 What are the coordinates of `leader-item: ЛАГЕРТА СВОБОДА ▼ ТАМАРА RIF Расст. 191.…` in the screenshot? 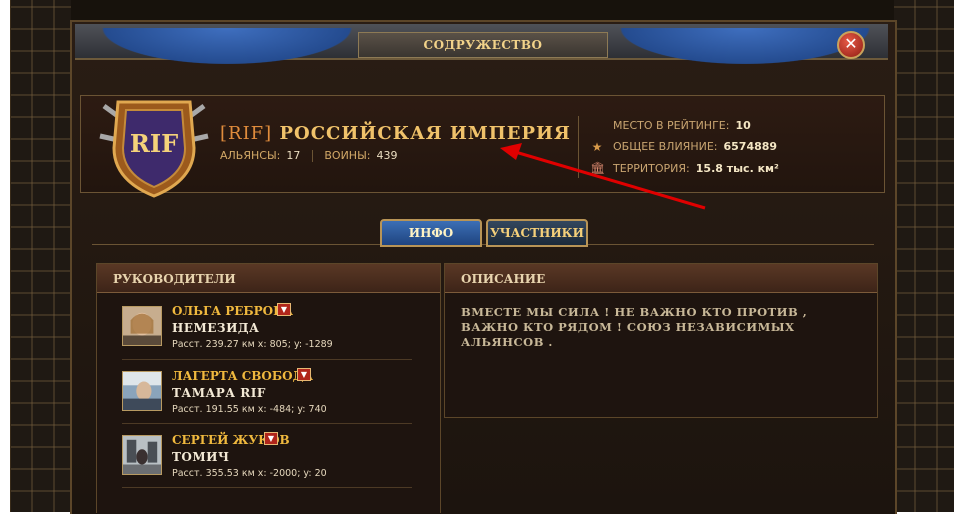 It's located at (267, 395).